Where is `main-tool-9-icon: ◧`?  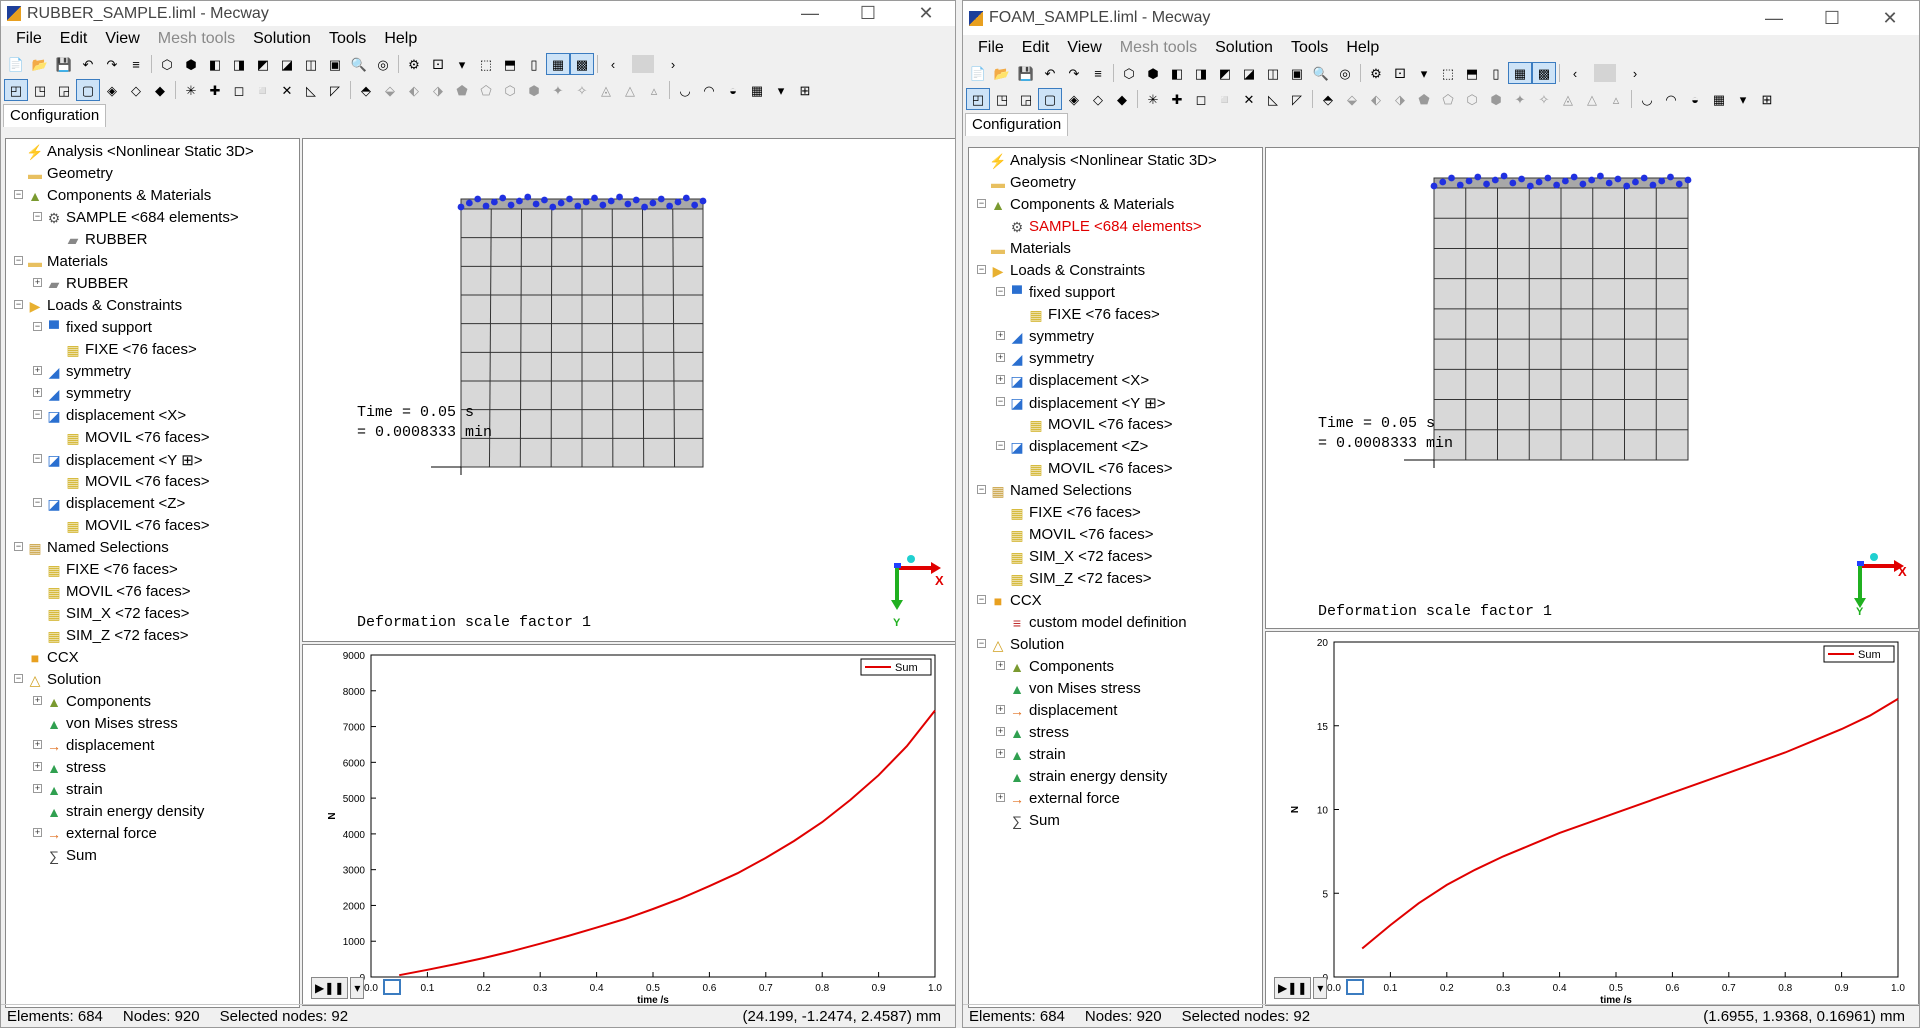 main-tool-9-icon: ◧ is located at coordinates (215, 64).